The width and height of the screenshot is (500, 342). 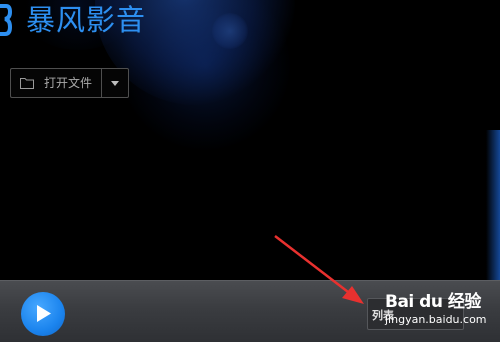 I want to click on watermark-brand: Bai du 经验, so click(x=433, y=302).